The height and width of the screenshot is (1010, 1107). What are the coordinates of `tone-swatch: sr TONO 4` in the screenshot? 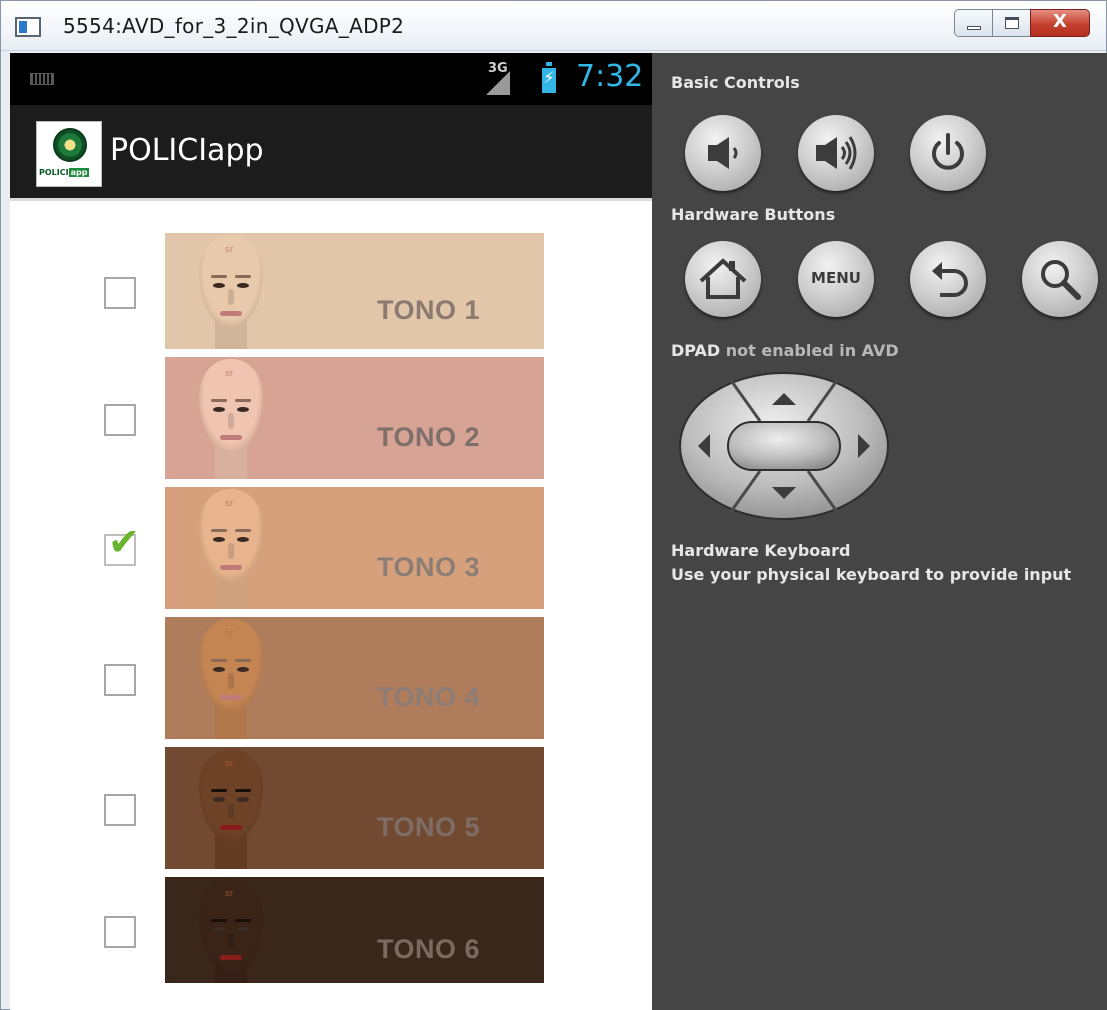 It's located at (354, 678).